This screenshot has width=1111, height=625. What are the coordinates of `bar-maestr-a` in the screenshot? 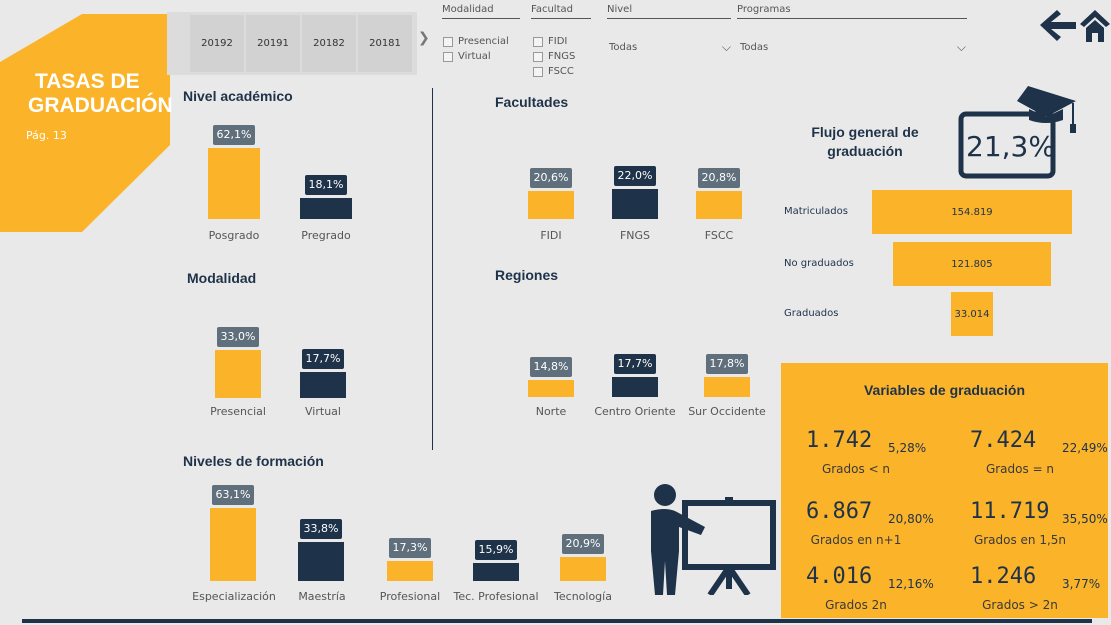 It's located at (321, 561).